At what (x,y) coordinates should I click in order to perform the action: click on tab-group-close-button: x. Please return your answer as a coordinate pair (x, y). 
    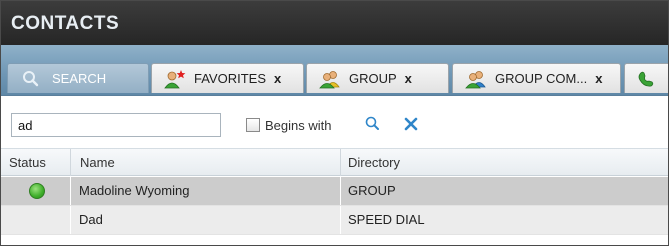
    Looking at the image, I should click on (408, 78).